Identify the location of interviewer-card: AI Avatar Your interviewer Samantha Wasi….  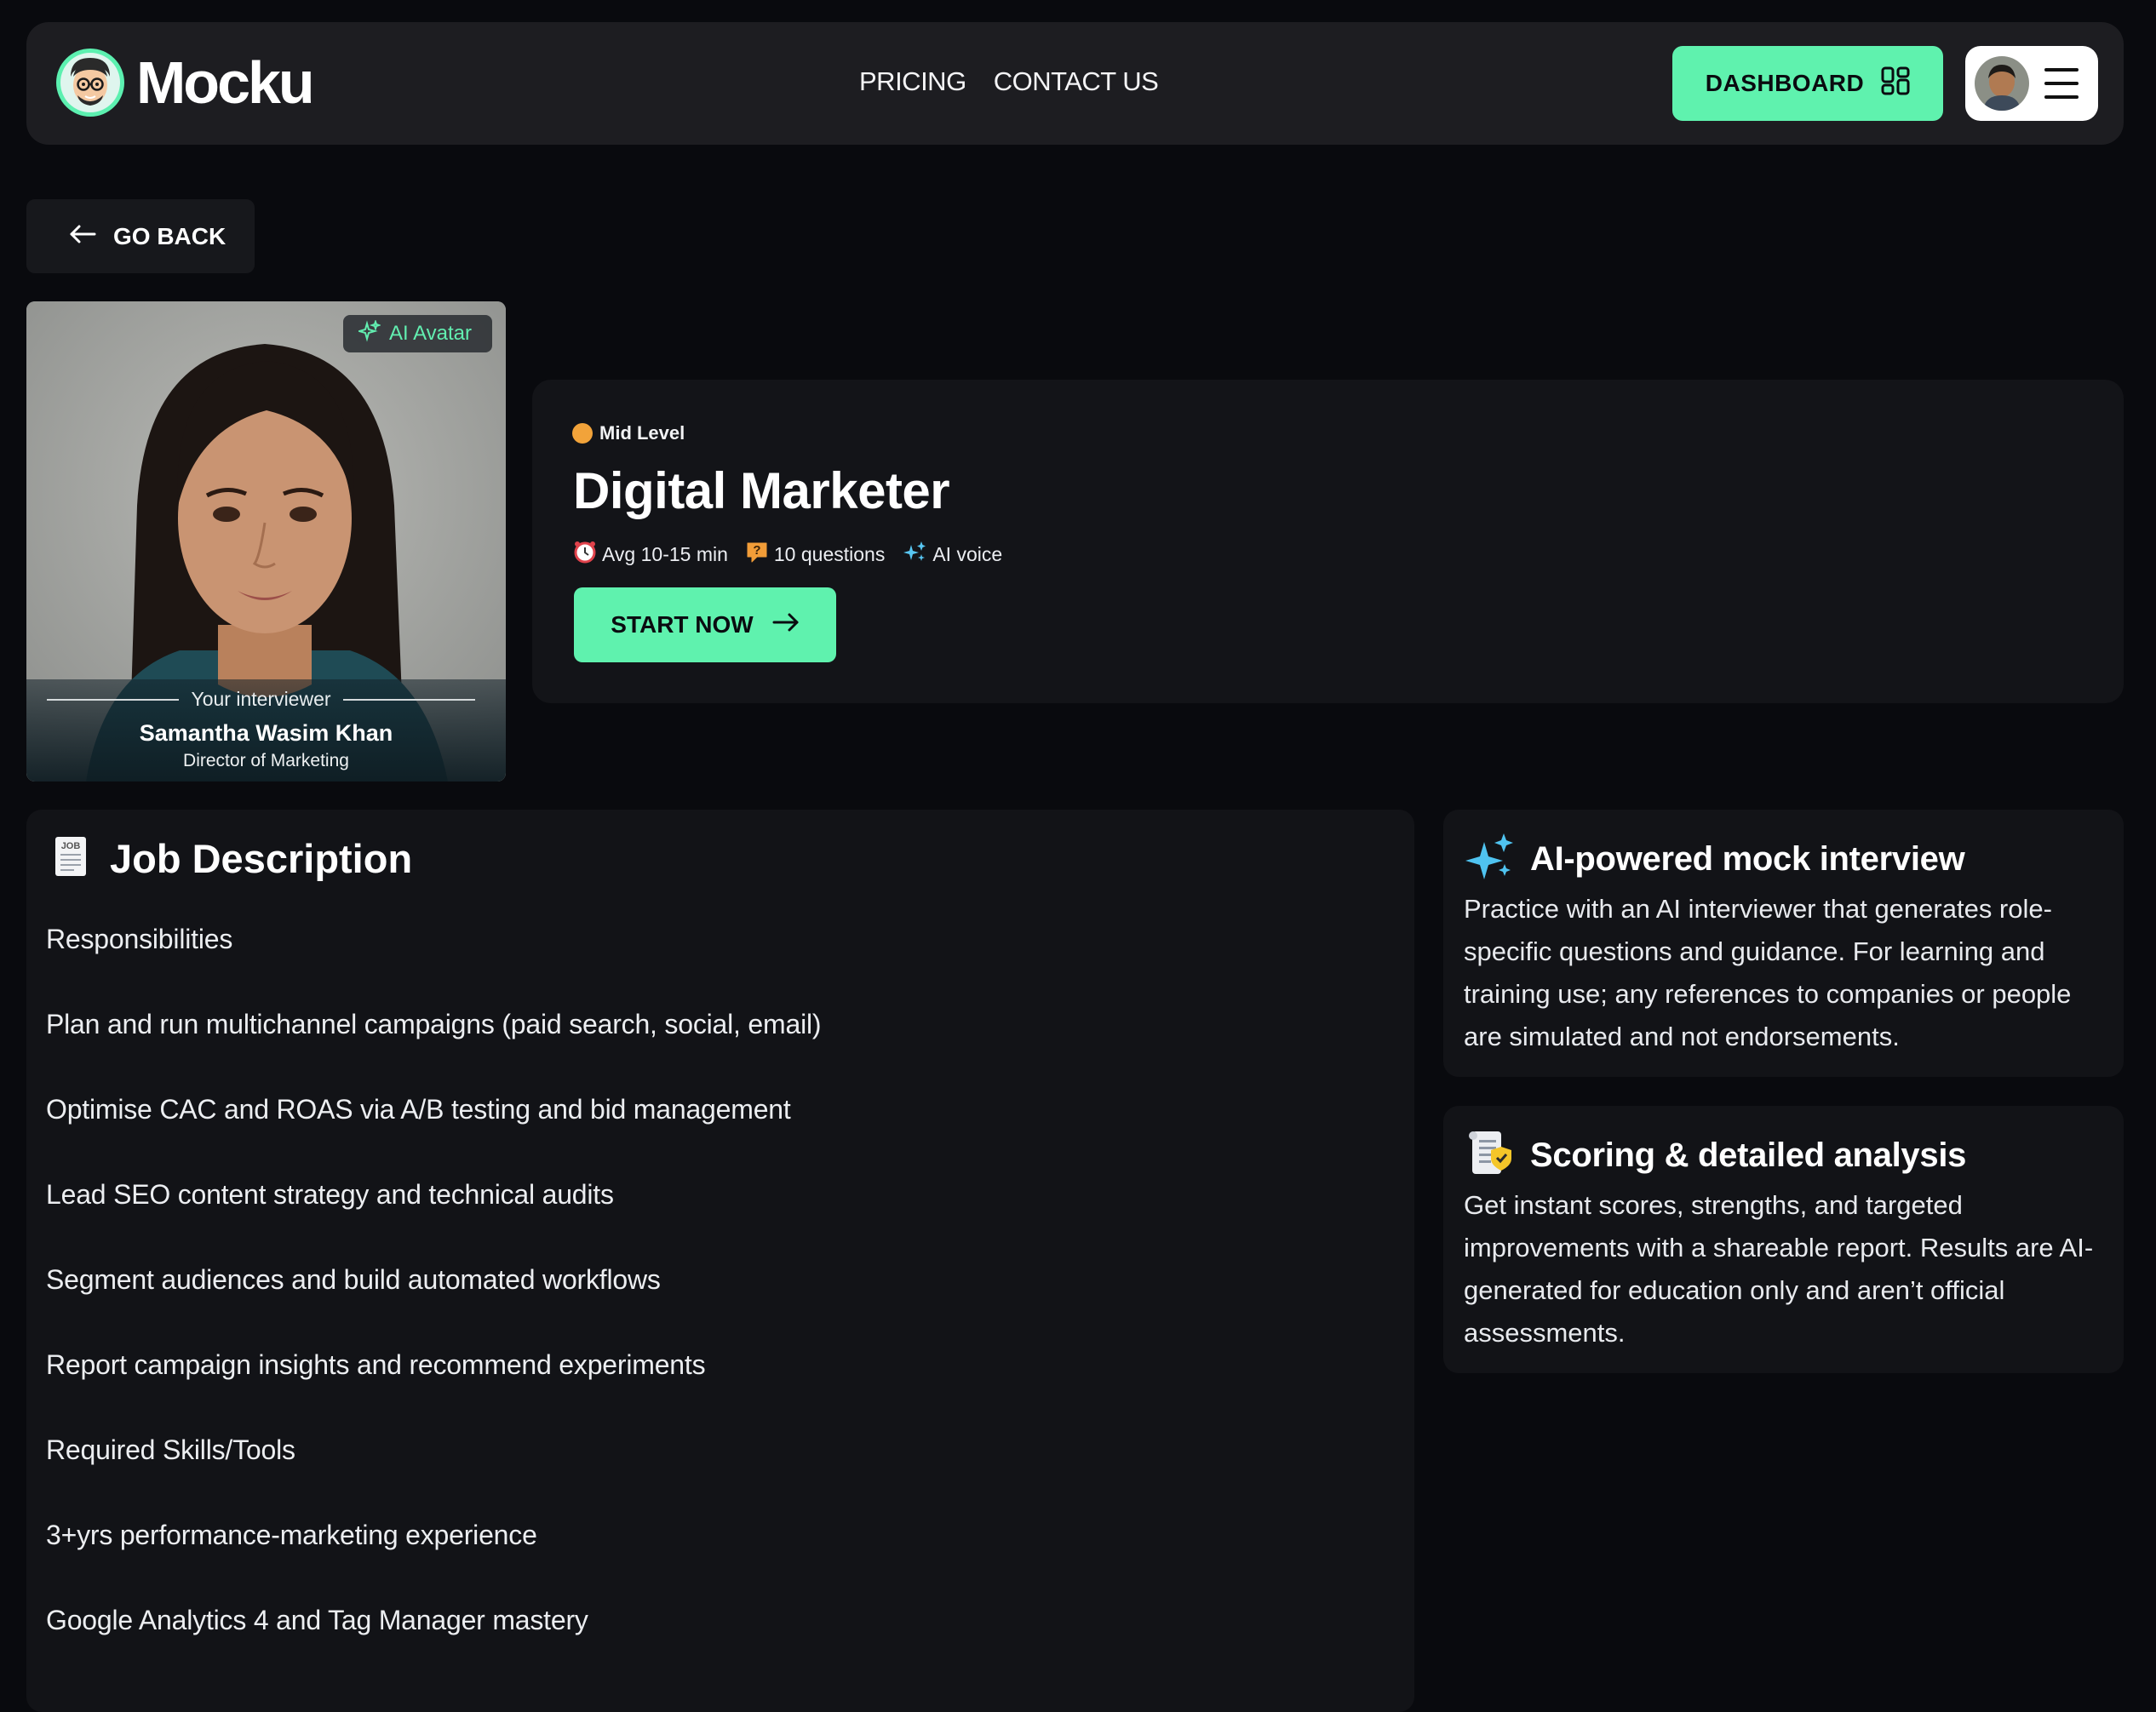
(266, 541).